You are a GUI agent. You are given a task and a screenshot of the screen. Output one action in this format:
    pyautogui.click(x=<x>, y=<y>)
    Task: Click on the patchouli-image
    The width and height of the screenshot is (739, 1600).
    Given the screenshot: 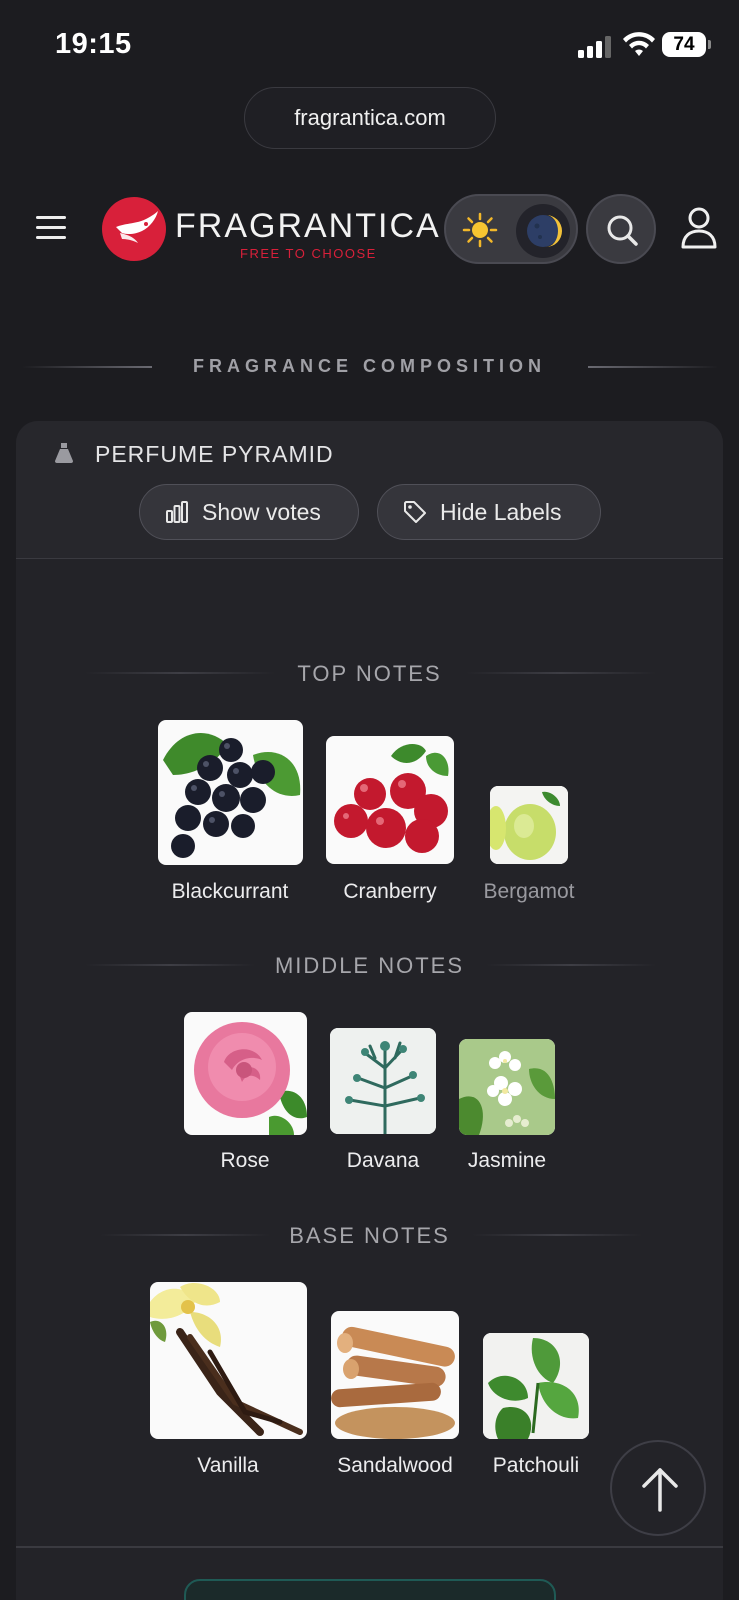 What is the action you would take?
    pyautogui.click(x=536, y=1386)
    